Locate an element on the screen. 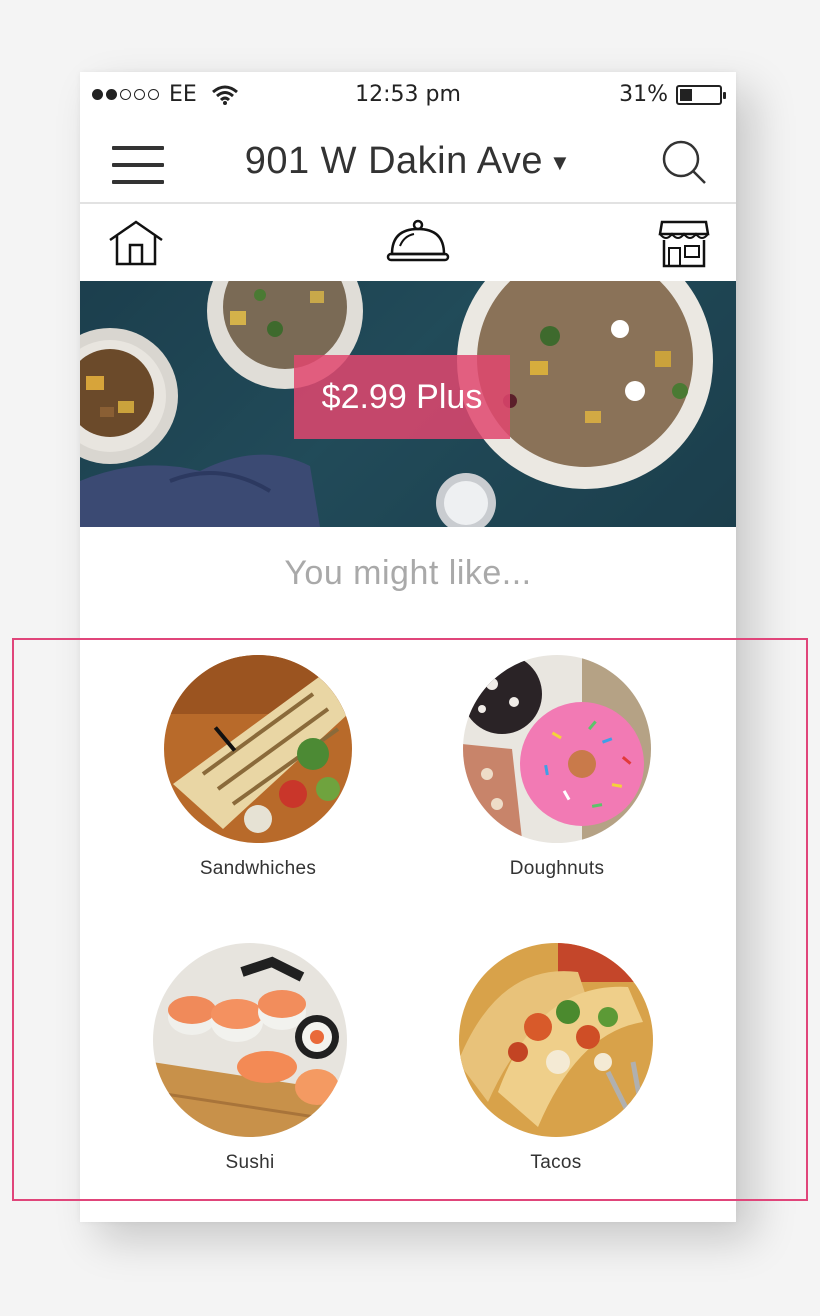 The image size is (820, 1316). battery-icon is located at coordinates (701, 94).